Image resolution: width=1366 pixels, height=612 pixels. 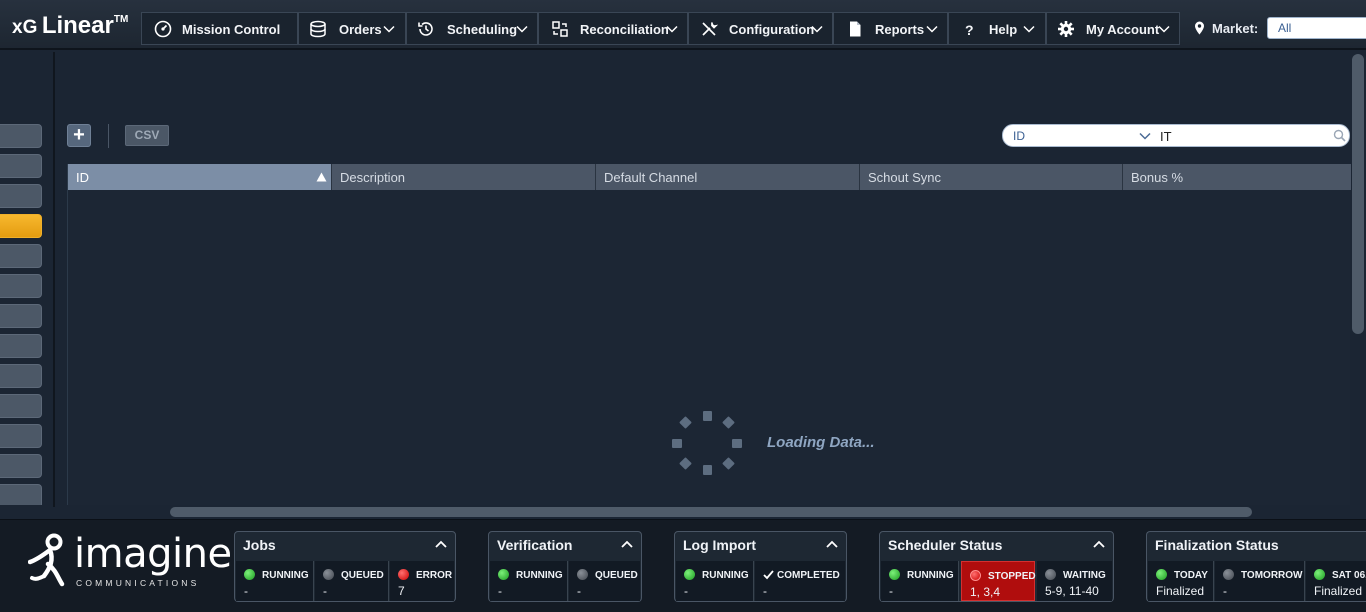 I want to click on add-button: +, so click(x=79, y=135).